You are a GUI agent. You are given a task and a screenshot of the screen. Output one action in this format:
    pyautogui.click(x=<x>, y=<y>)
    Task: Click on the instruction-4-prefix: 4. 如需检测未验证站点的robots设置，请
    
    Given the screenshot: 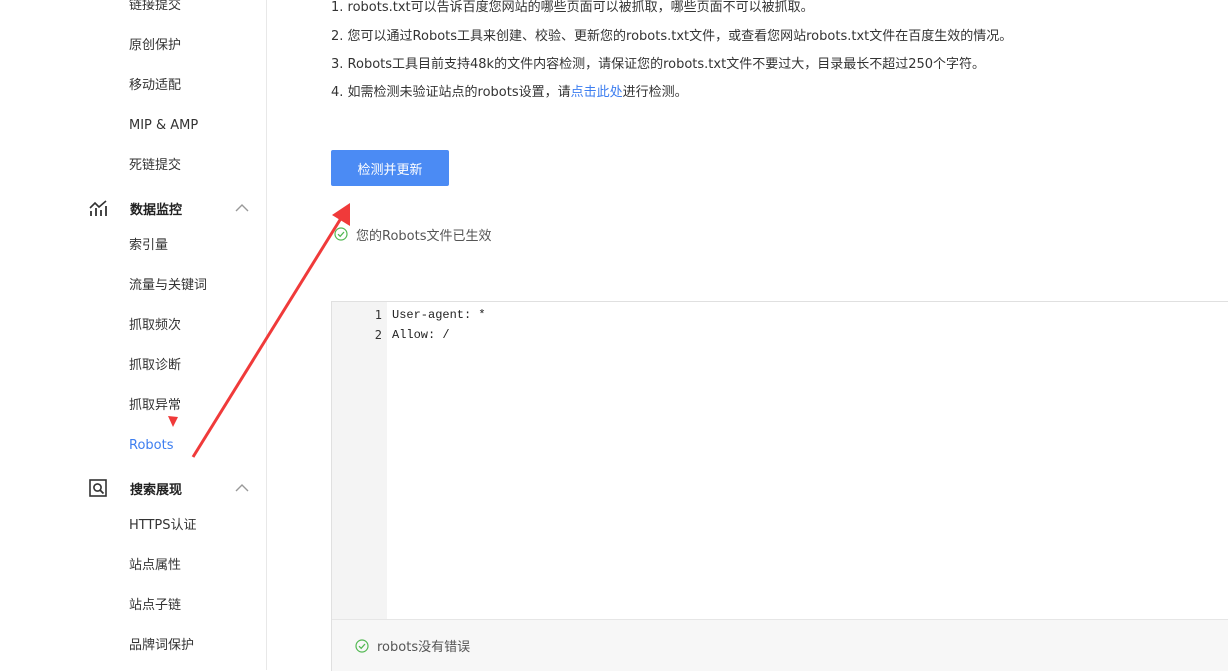 What is the action you would take?
    pyautogui.click(x=451, y=92)
    